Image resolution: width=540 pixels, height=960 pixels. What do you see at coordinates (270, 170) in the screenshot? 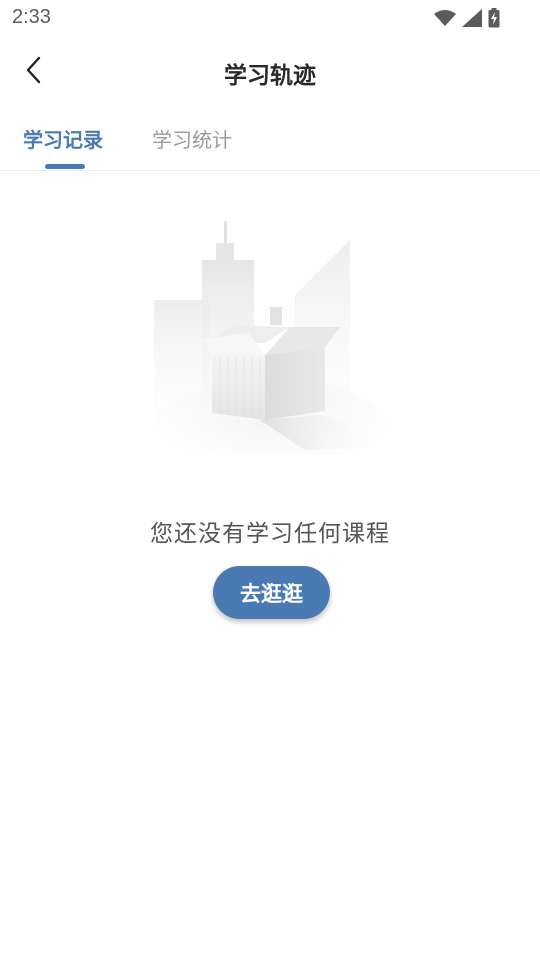
I see `tab-divider` at bounding box center [270, 170].